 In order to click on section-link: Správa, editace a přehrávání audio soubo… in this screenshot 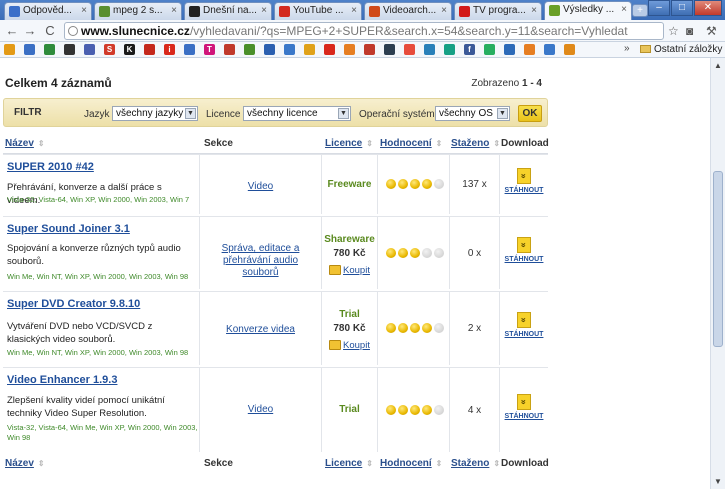, I will do `click(260, 261)`.